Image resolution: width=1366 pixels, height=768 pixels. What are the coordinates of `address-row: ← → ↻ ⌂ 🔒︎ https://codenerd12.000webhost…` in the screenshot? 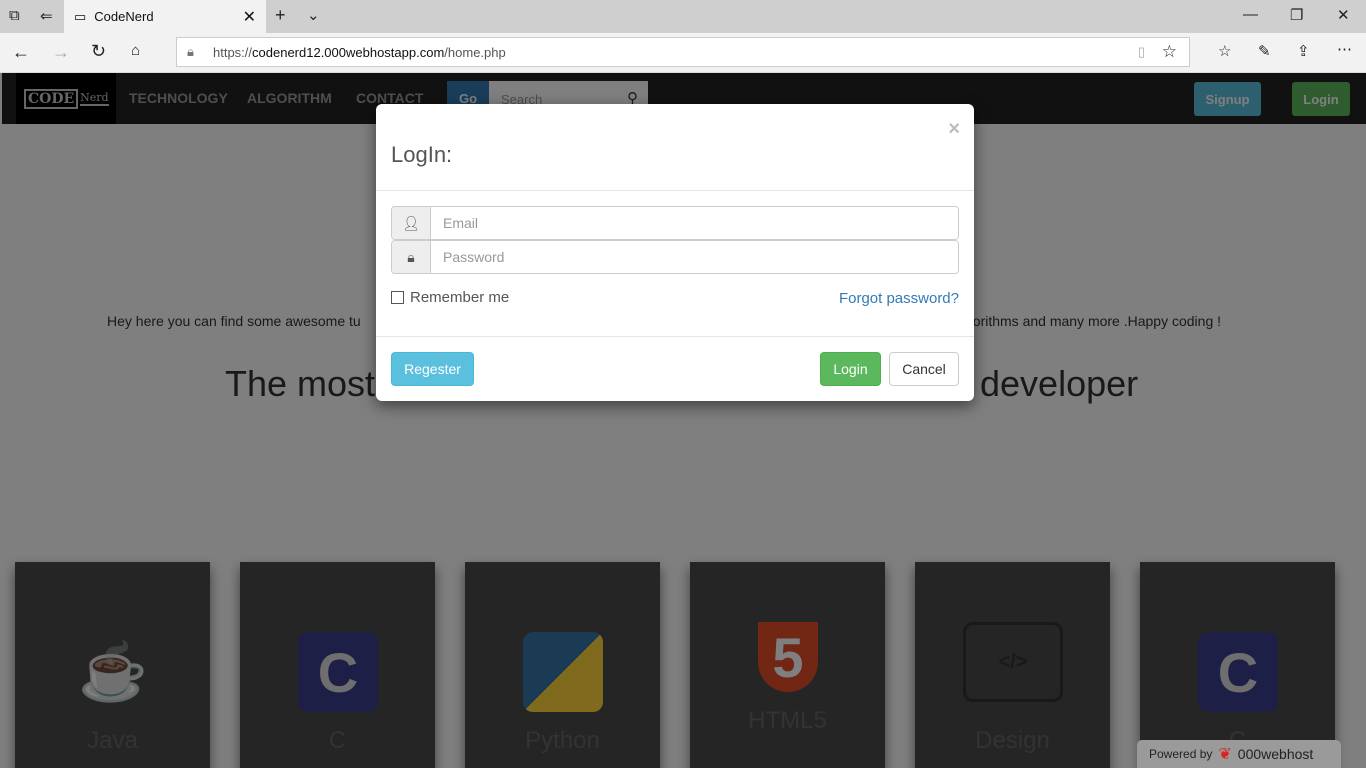 It's located at (683, 53).